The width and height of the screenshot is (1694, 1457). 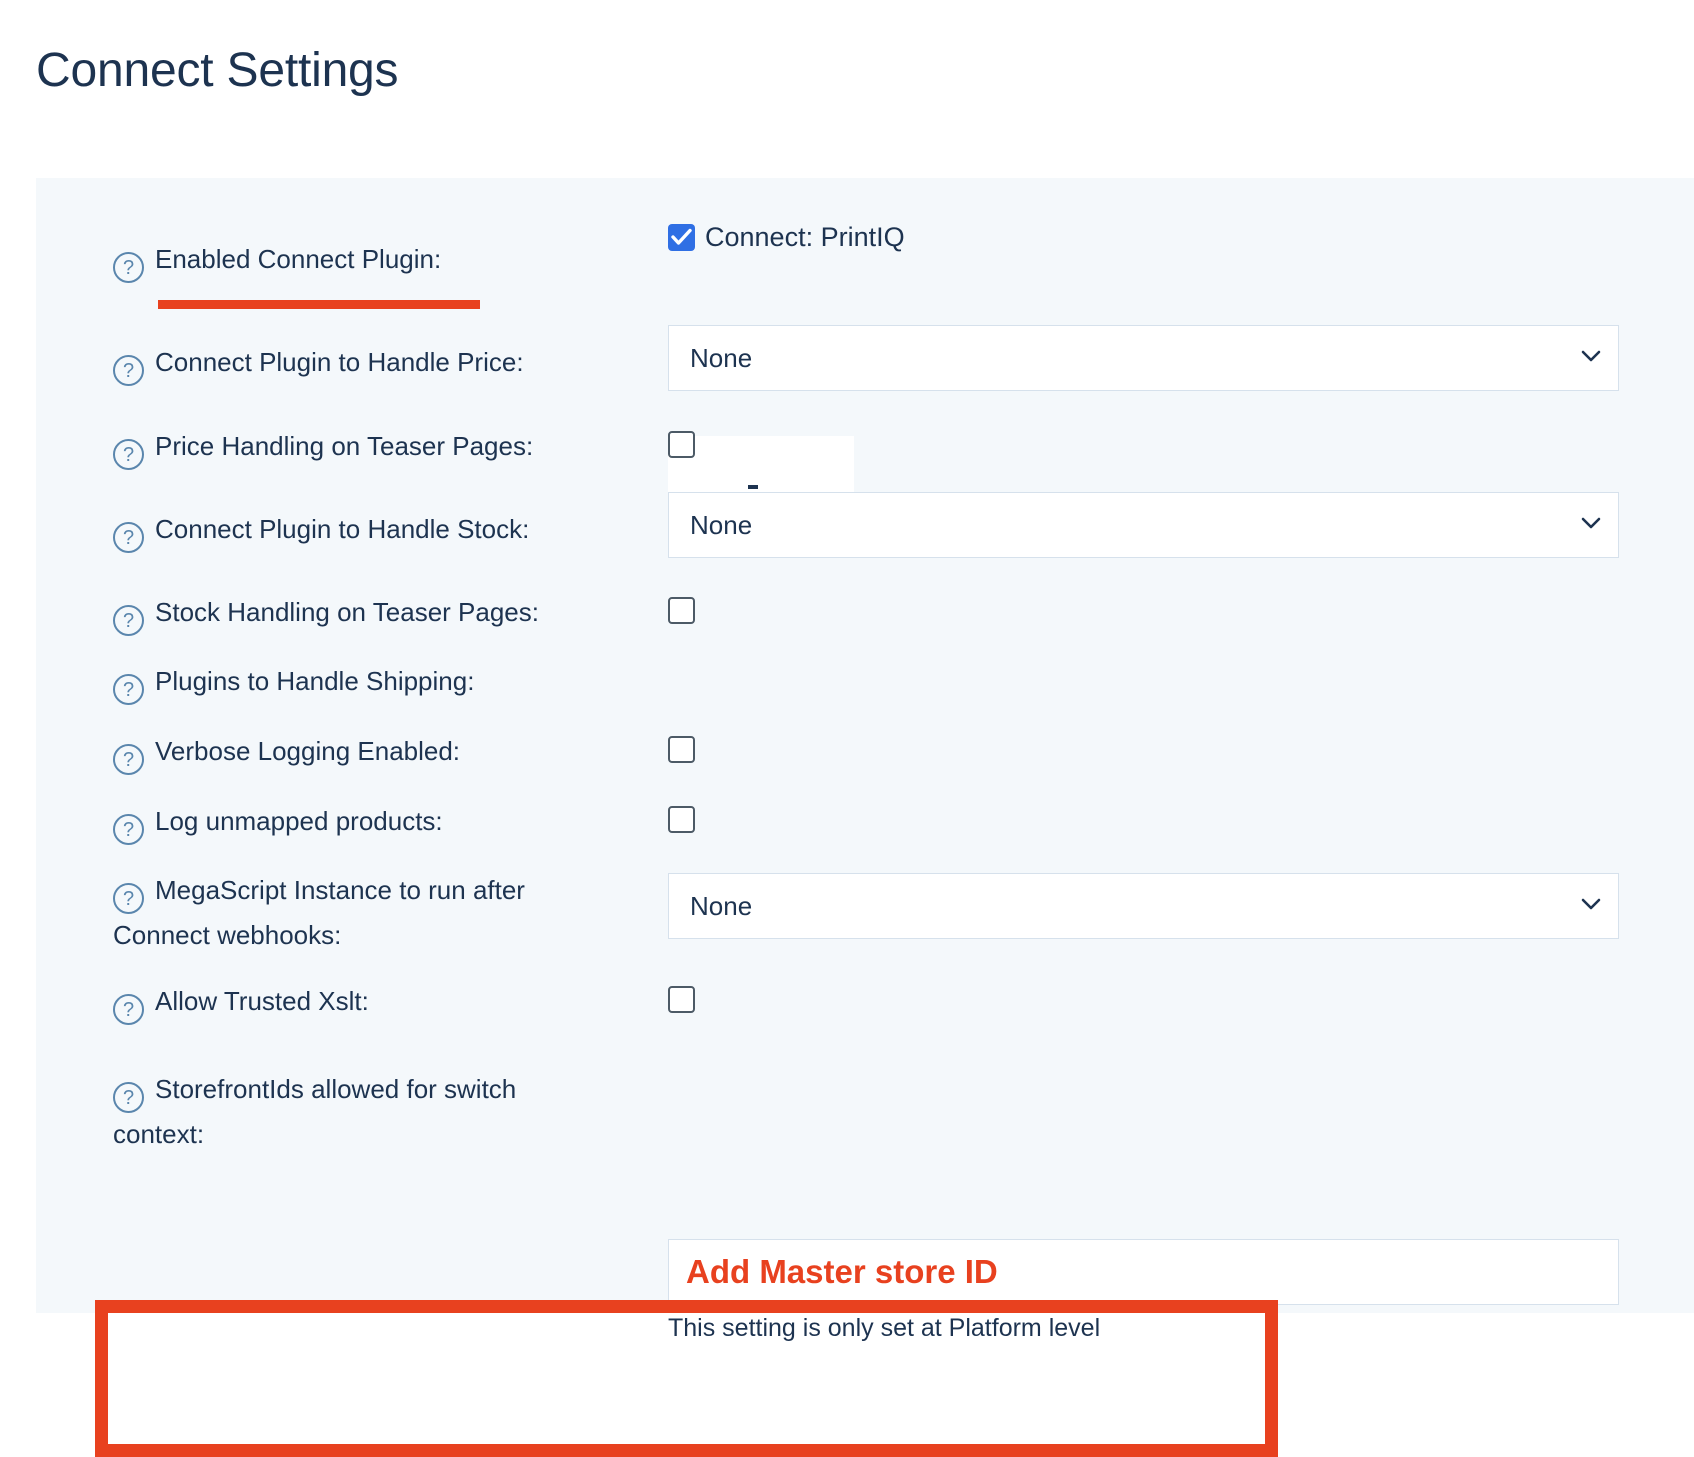 I want to click on select-connect-plugin-handle-stock: None, so click(x=1143, y=525).